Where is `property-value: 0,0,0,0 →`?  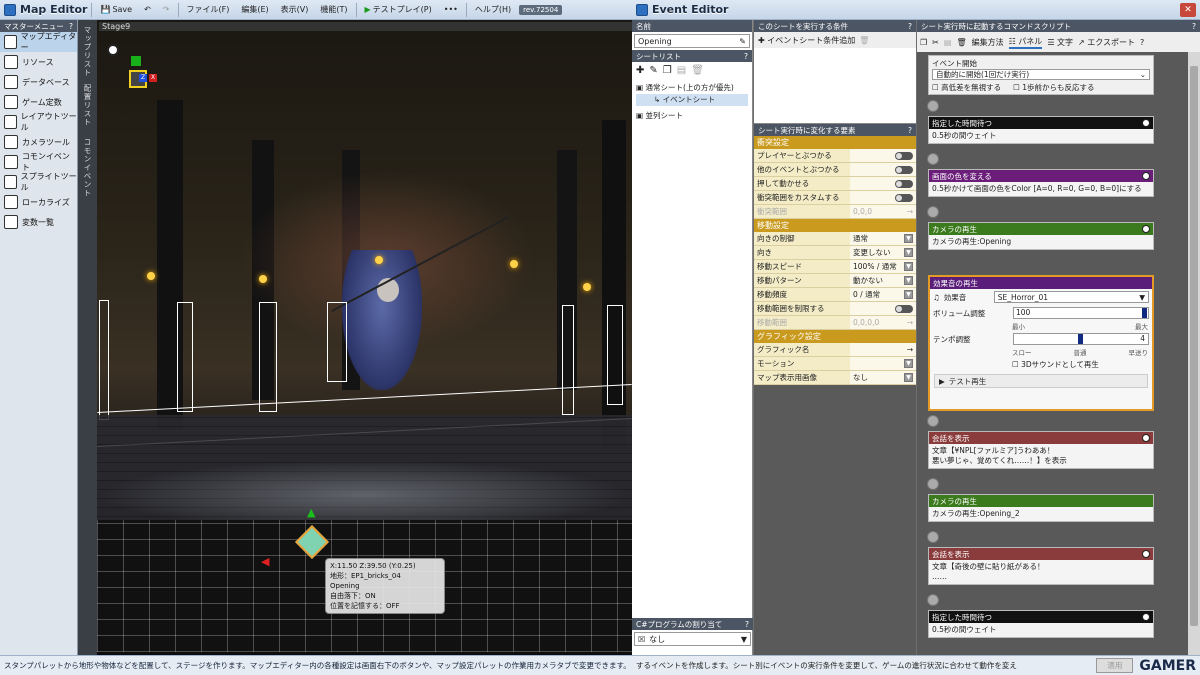
property-value: 0,0,0,0 → is located at coordinates (883, 322).